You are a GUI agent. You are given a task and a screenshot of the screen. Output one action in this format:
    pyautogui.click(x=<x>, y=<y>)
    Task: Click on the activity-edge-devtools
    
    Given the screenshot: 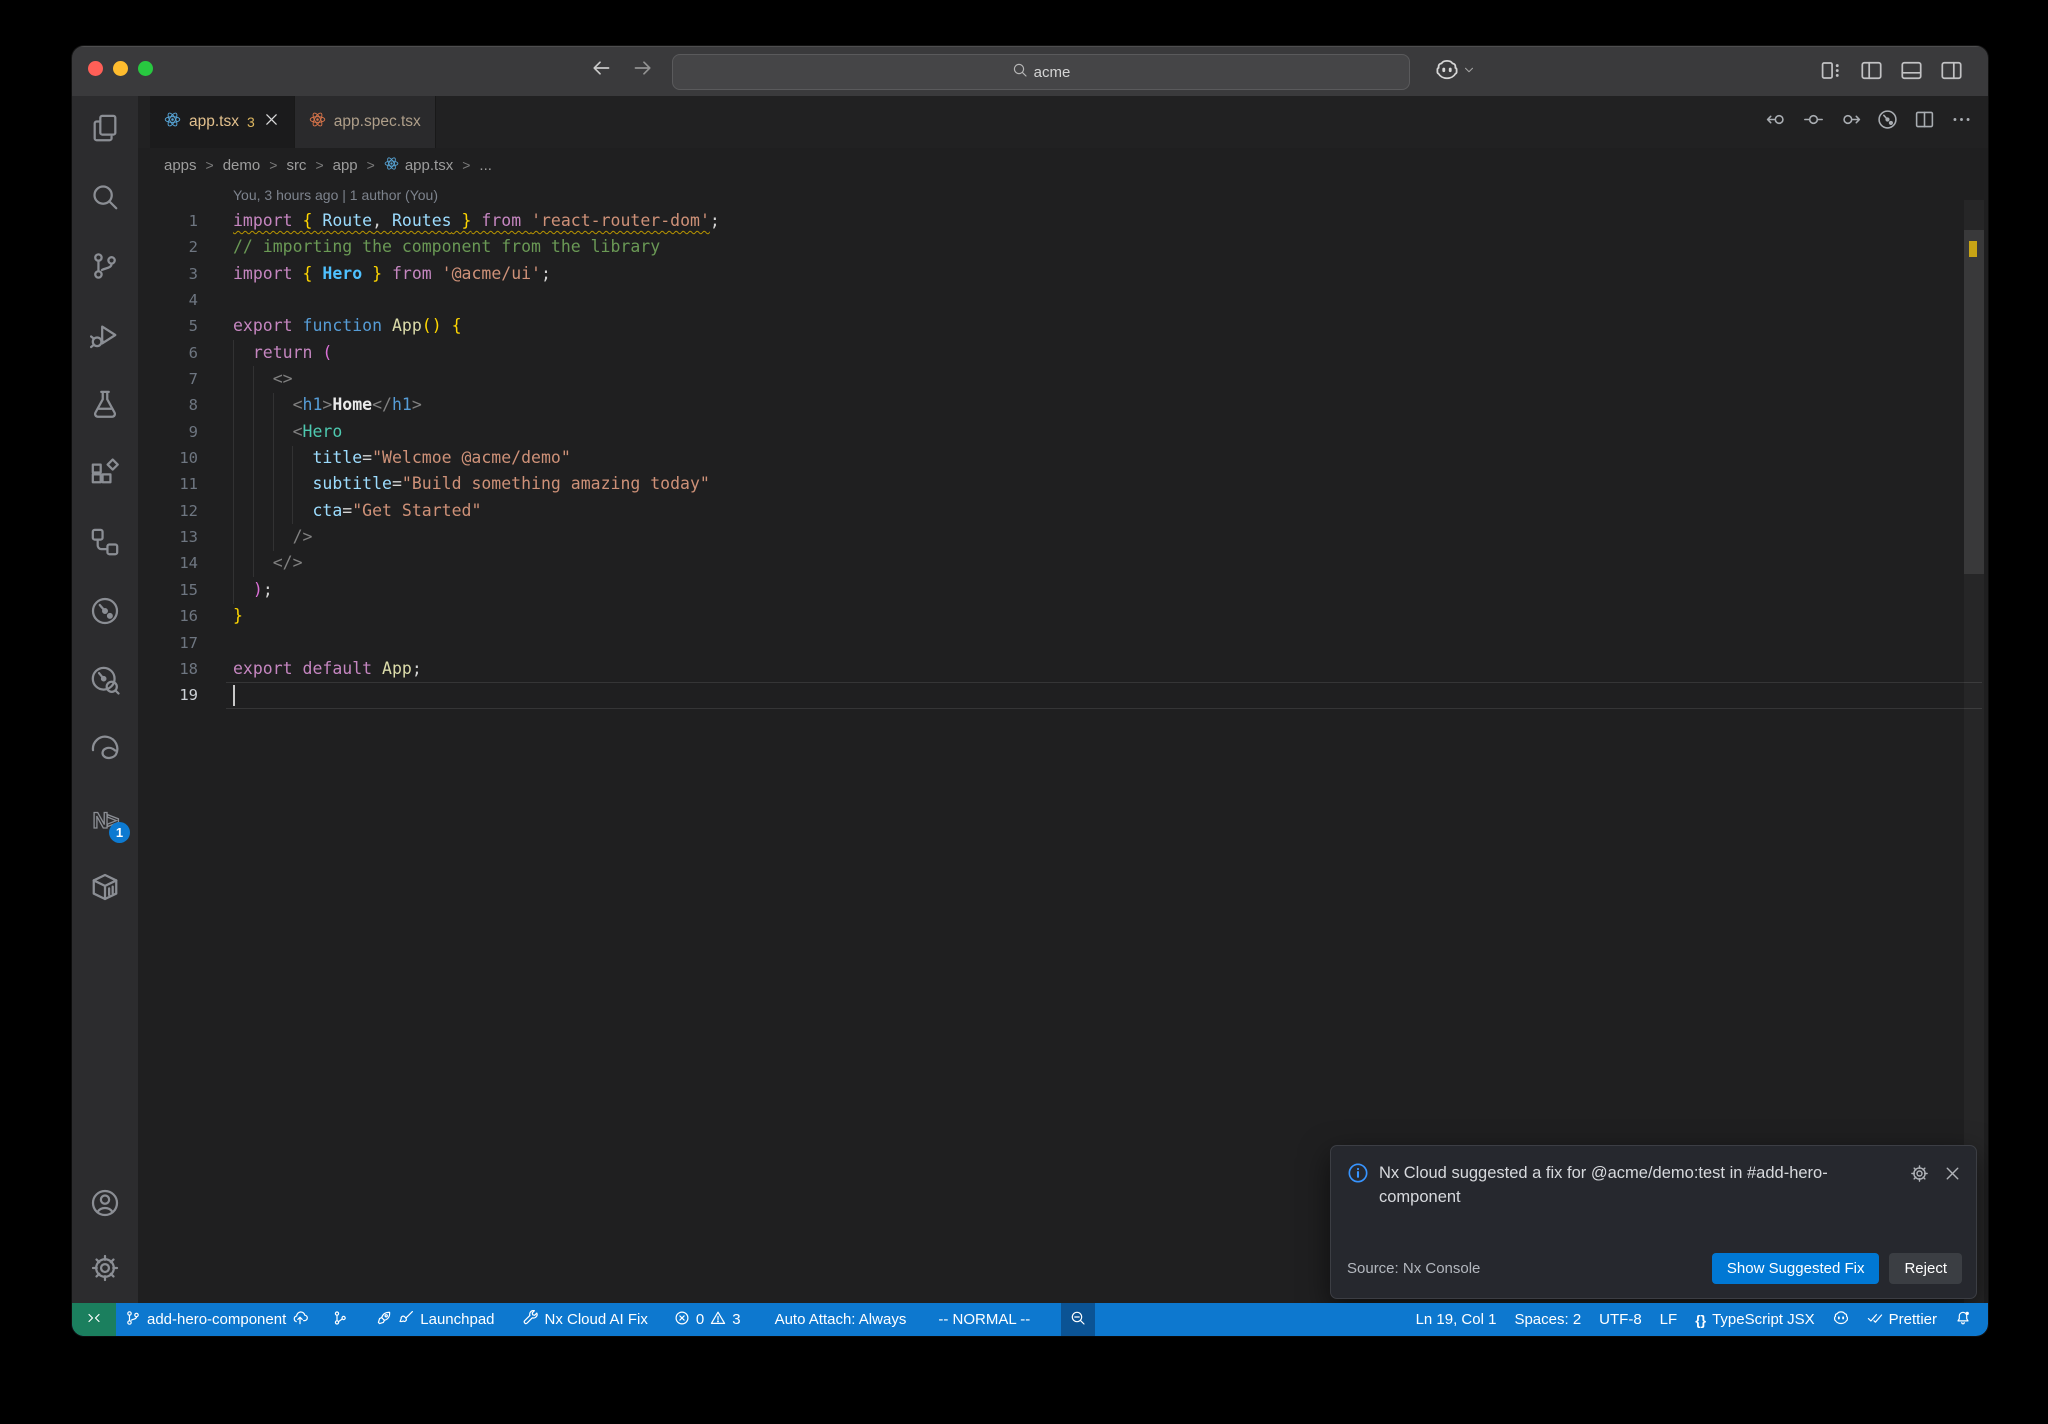 What is the action you would take?
    pyautogui.click(x=105, y=751)
    